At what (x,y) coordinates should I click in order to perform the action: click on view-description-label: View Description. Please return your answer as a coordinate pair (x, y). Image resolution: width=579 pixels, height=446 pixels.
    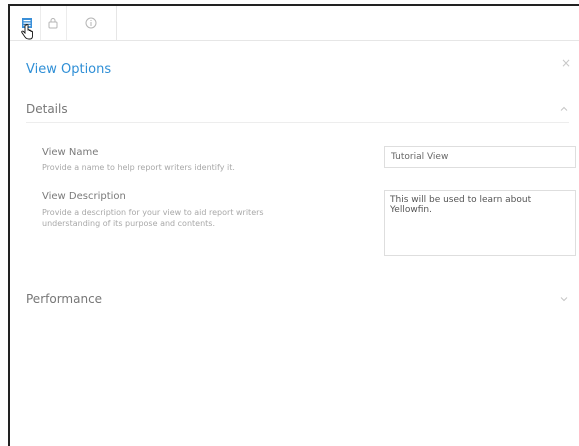
    Looking at the image, I should click on (84, 196).